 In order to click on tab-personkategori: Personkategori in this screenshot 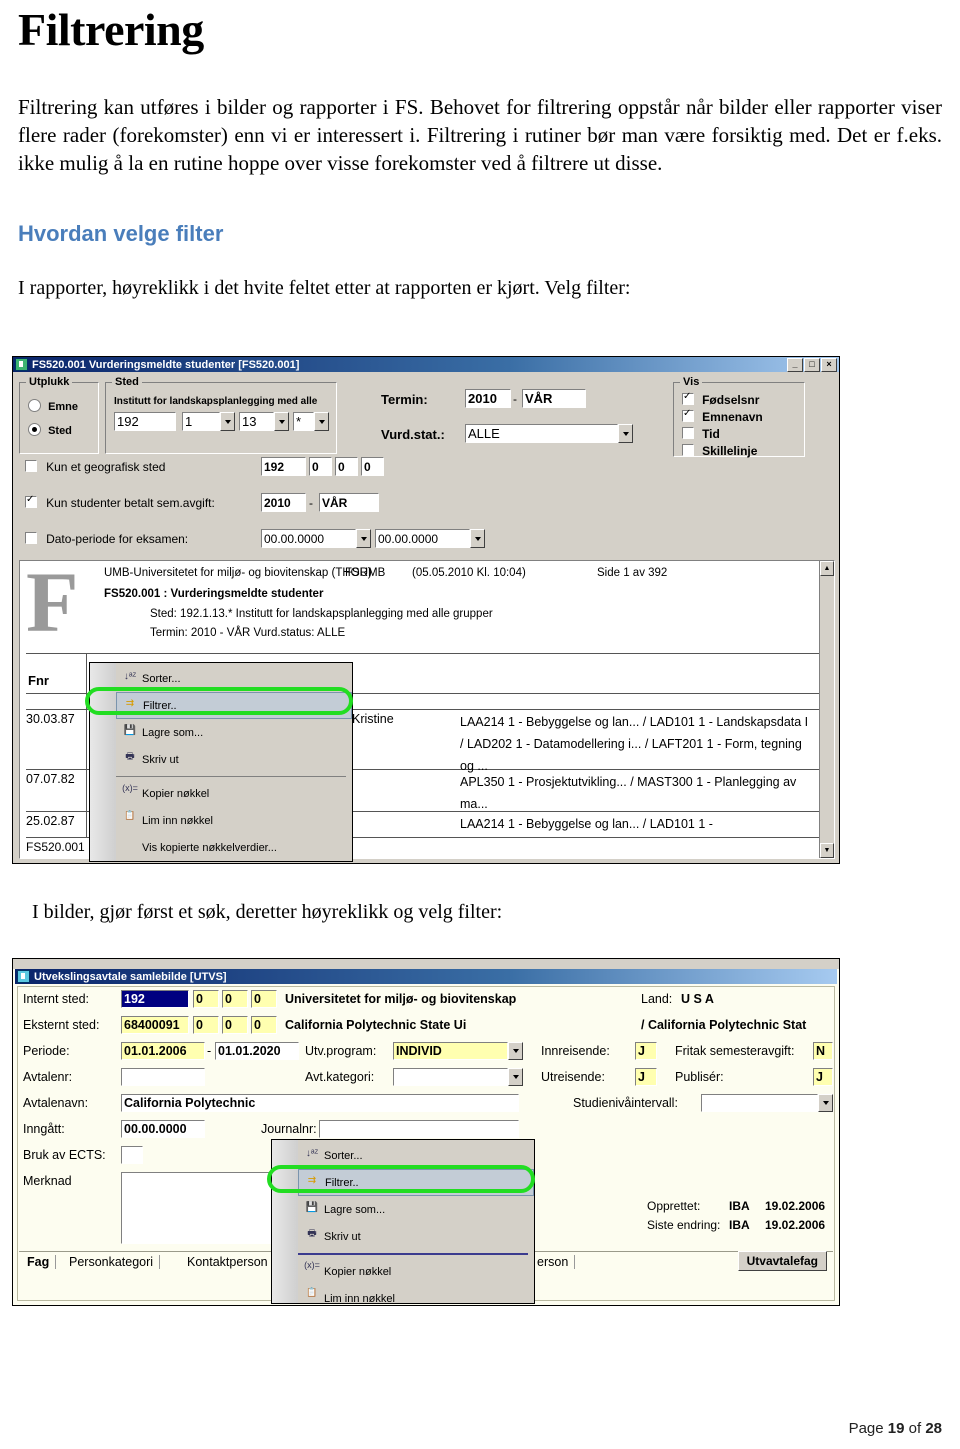, I will do `click(112, 1262)`.